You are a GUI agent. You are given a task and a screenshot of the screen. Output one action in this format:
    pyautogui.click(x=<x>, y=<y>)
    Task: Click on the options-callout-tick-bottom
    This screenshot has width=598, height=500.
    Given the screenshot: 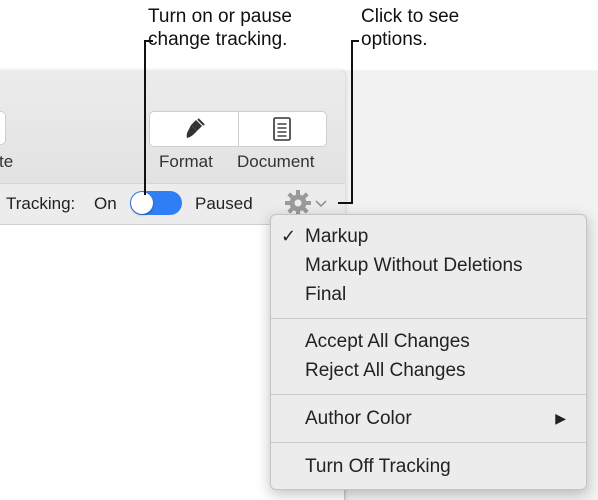 What is the action you would take?
    pyautogui.click(x=345, y=203)
    